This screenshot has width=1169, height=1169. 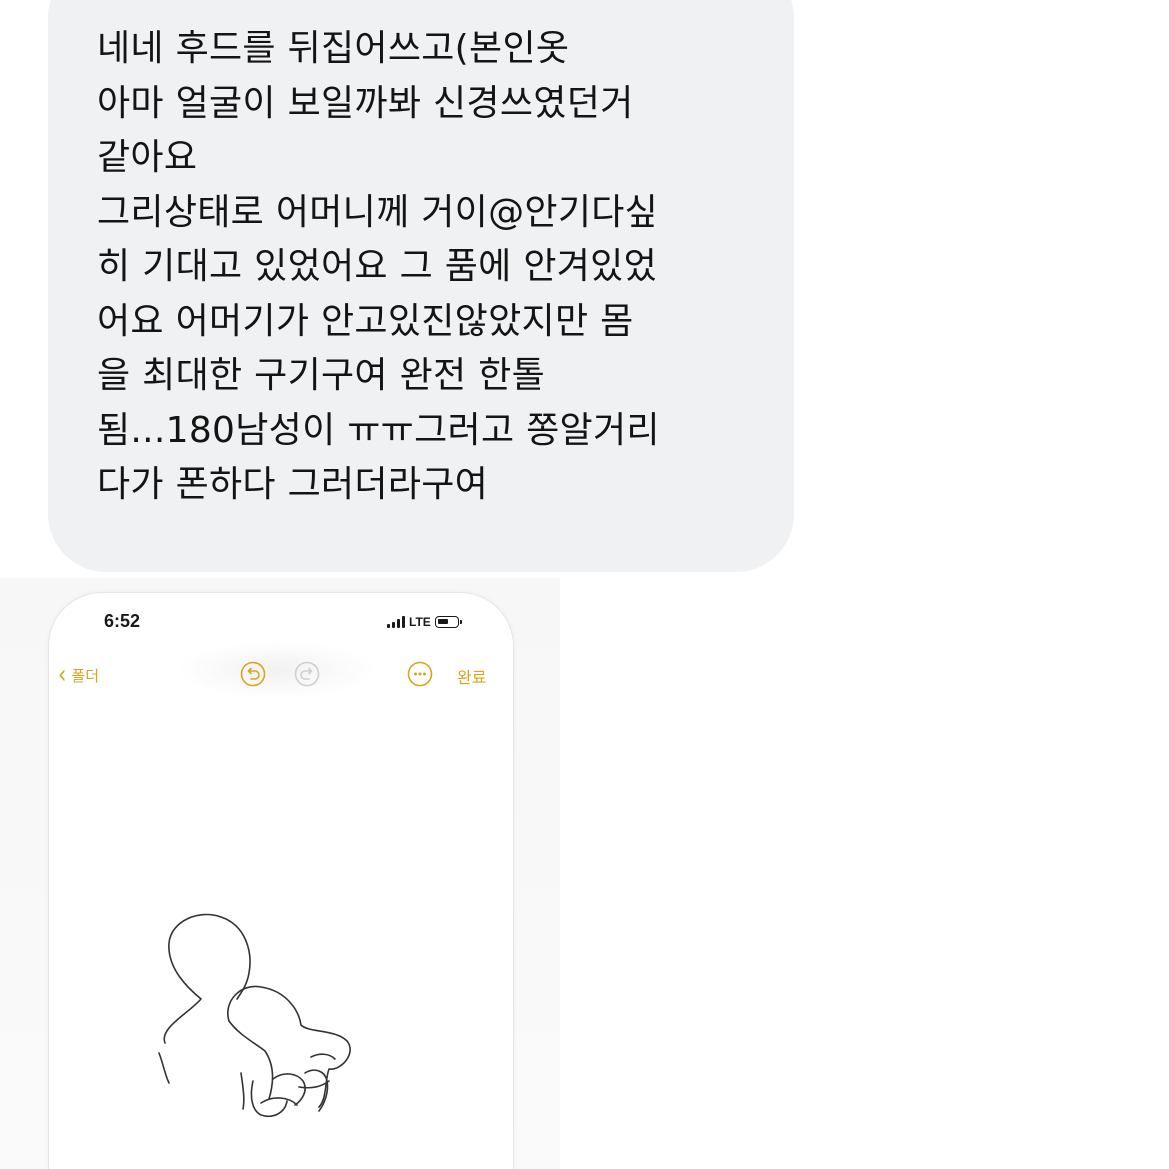 I want to click on undo-icon, so click(x=253, y=674).